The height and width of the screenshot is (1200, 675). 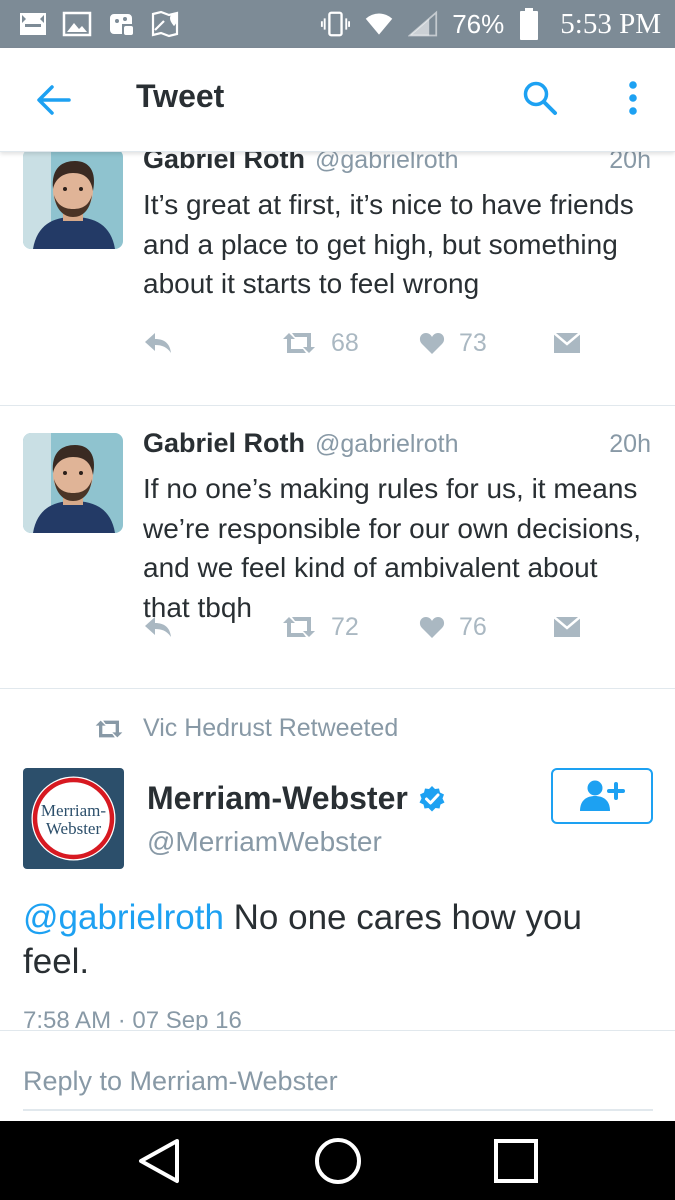 What do you see at coordinates (473, 342) in the screenshot?
I see `like-count: 73` at bounding box center [473, 342].